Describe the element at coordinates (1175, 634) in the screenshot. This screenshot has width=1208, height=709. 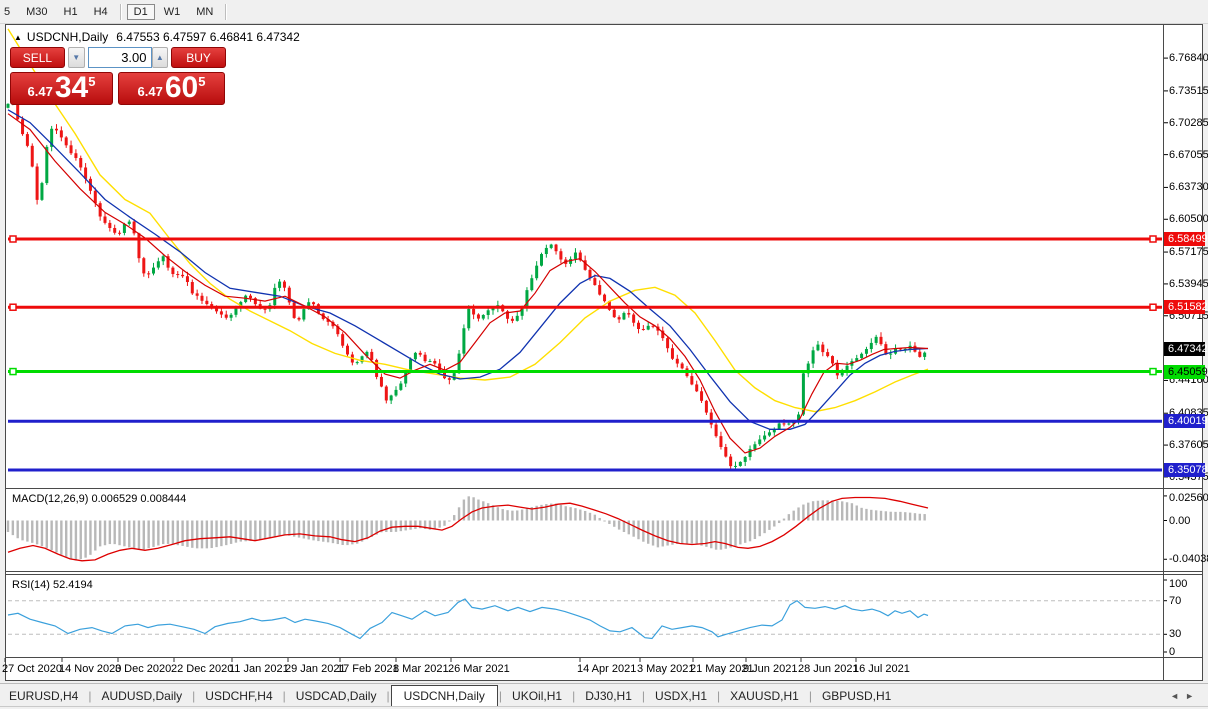
I see `rsi-axis-label: 30` at that location.